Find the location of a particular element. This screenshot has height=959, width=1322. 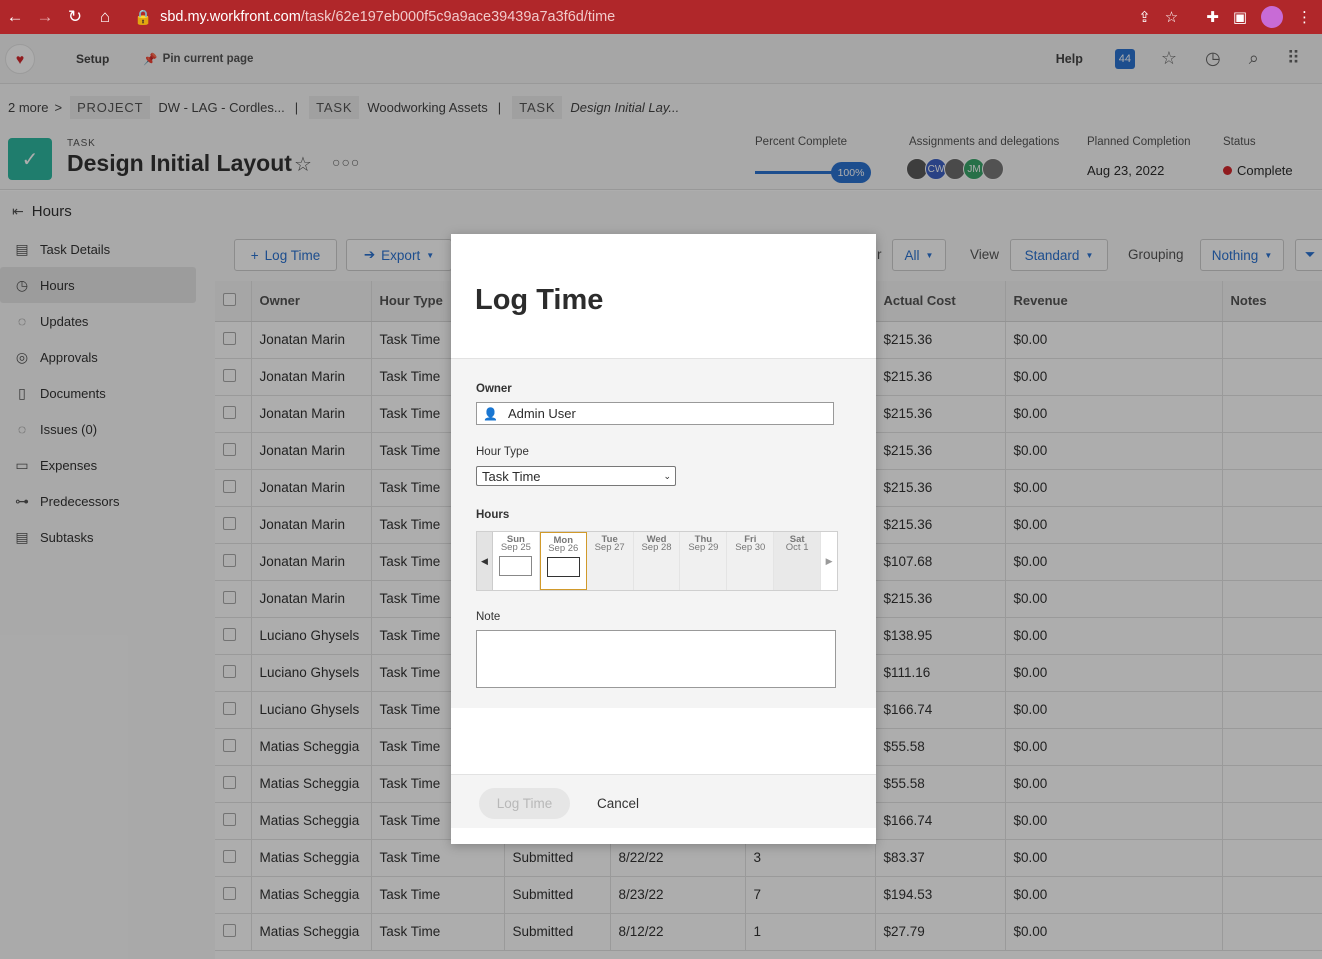

log-time-submit-button: Log Time is located at coordinates (524, 803).